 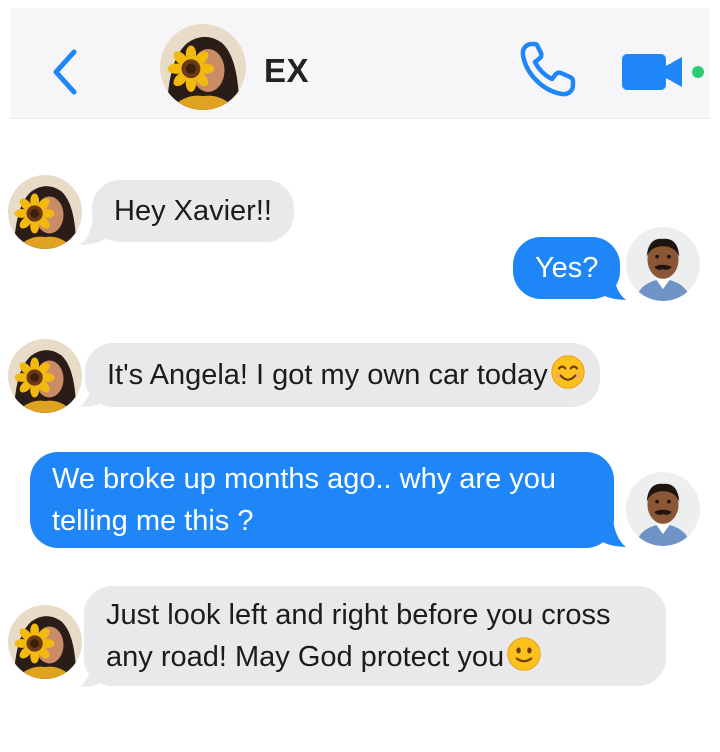 What do you see at coordinates (360, 63) in the screenshot?
I see `chat-header: EX` at bounding box center [360, 63].